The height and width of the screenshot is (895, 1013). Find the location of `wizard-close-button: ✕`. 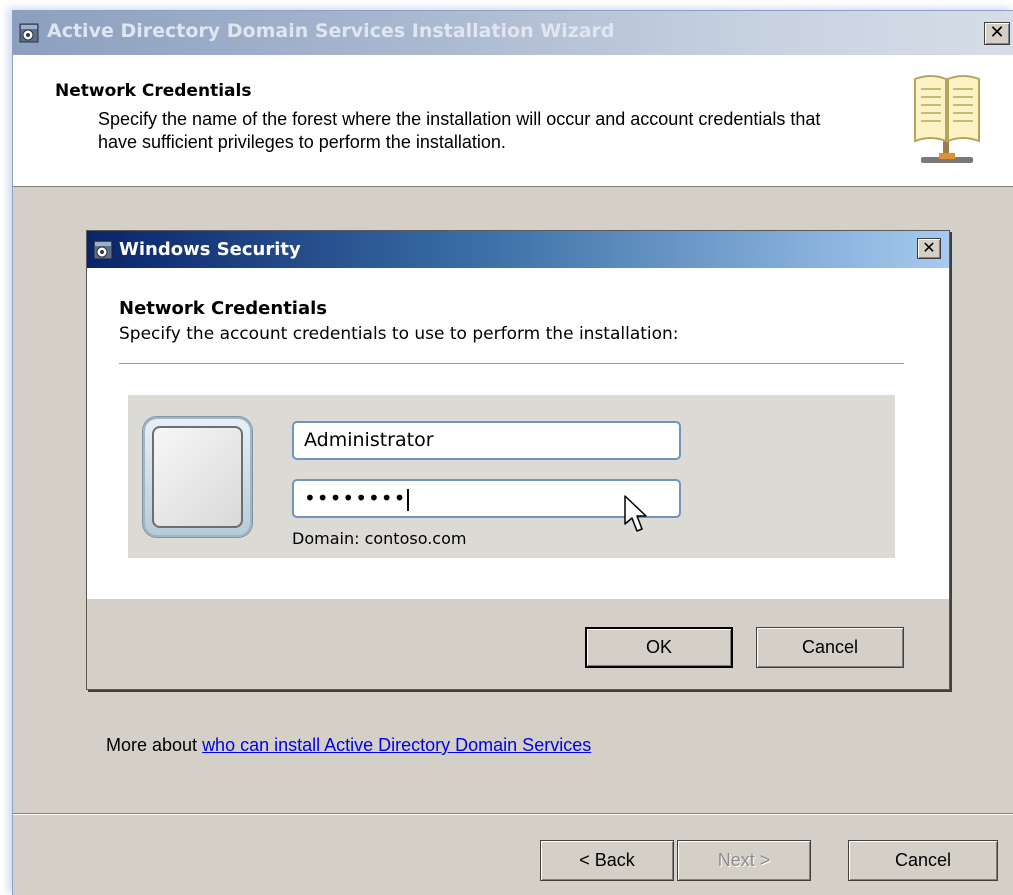

wizard-close-button: ✕ is located at coordinates (997, 33).